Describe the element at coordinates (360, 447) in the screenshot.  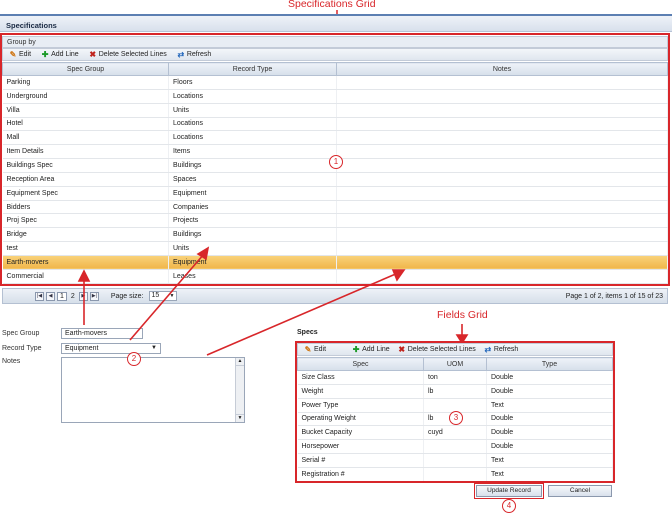
I see `cell-spec: Horsepower` at that location.